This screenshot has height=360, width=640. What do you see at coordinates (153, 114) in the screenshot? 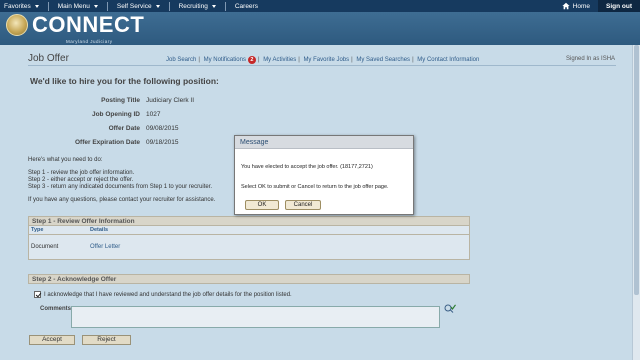
I see `job-opening-id-value: 1027` at bounding box center [153, 114].